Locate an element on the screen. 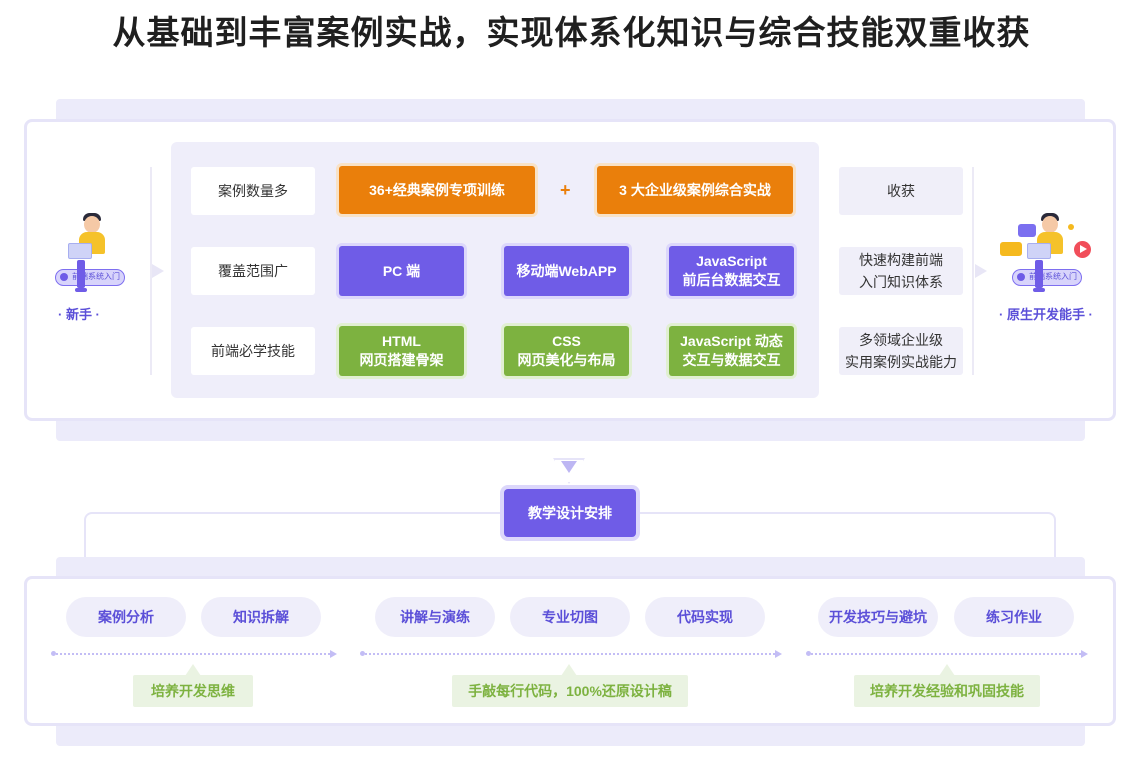 The width and height of the screenshot is (1143, 763). outcome-hand-code: 手敲每行代码，100%还原设计稿 is located at coordinates (570, 691).